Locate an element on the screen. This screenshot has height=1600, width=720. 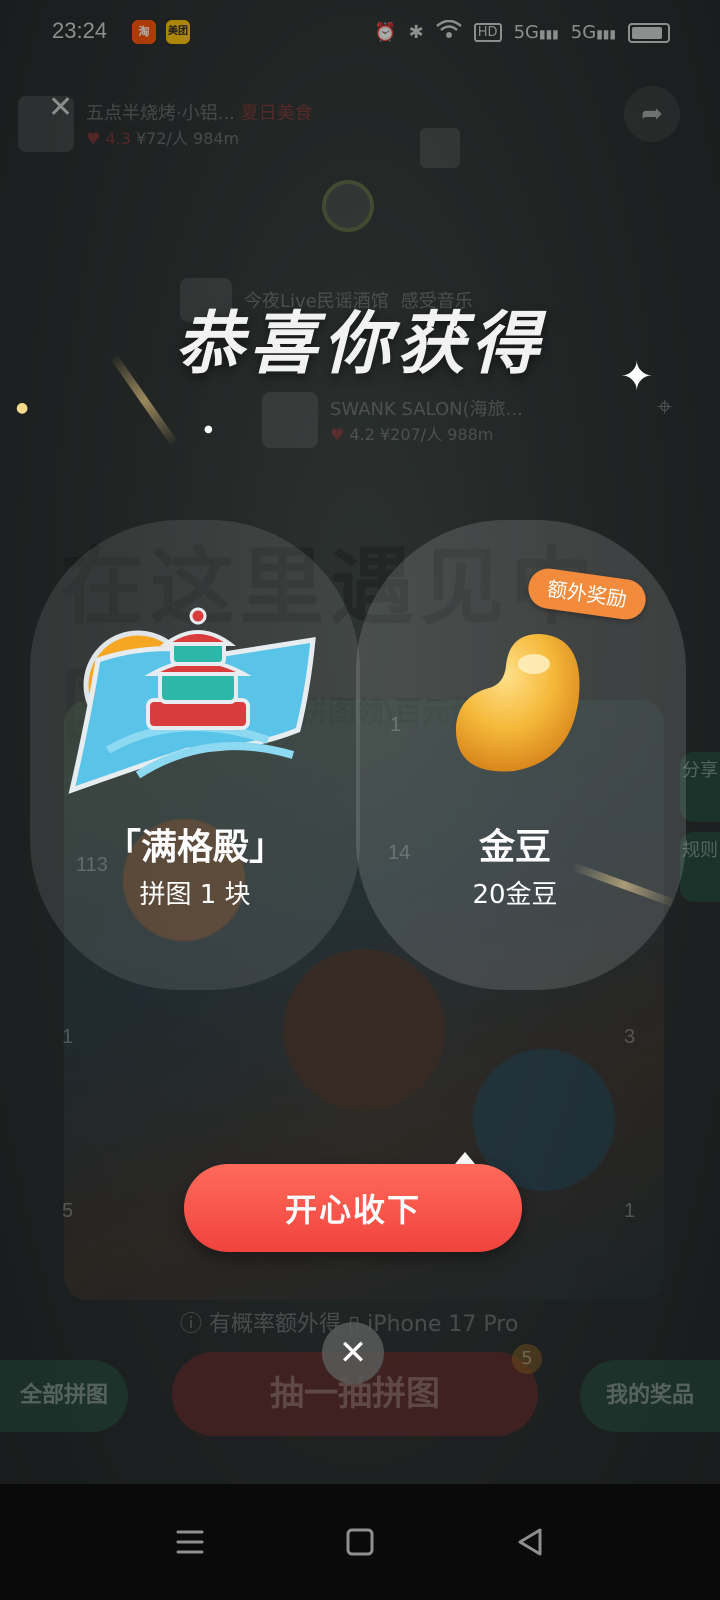
gold-bean-icon is located at coordinates (519, 701).